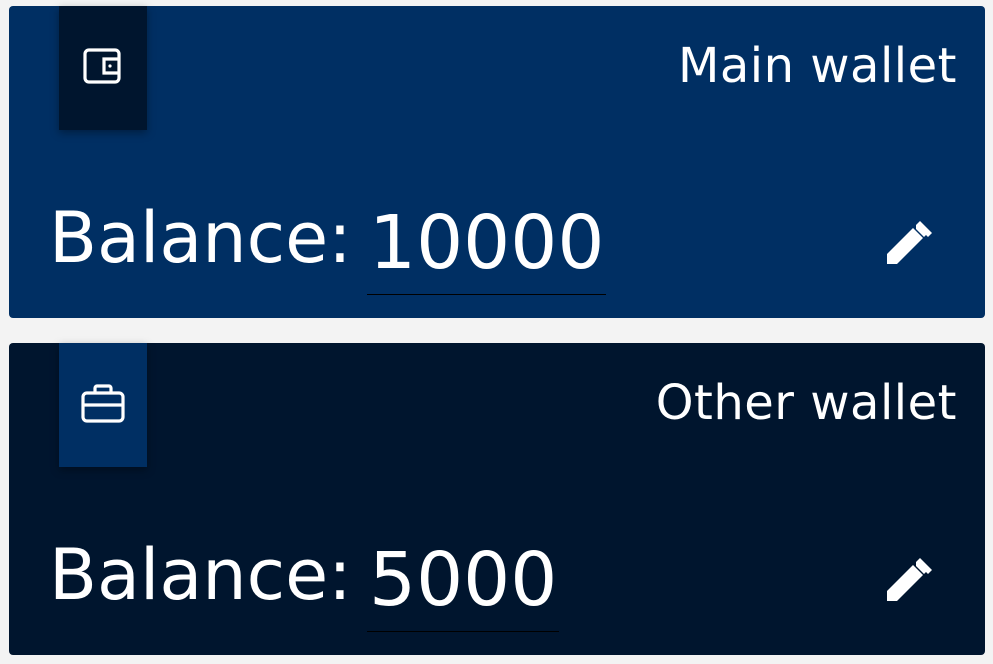 This screenshot has width=993, height=664. What do you see at coordinates (487, 243) in the screenshot?
I see `balance-value: 10000` at bounding box center [487, 243].